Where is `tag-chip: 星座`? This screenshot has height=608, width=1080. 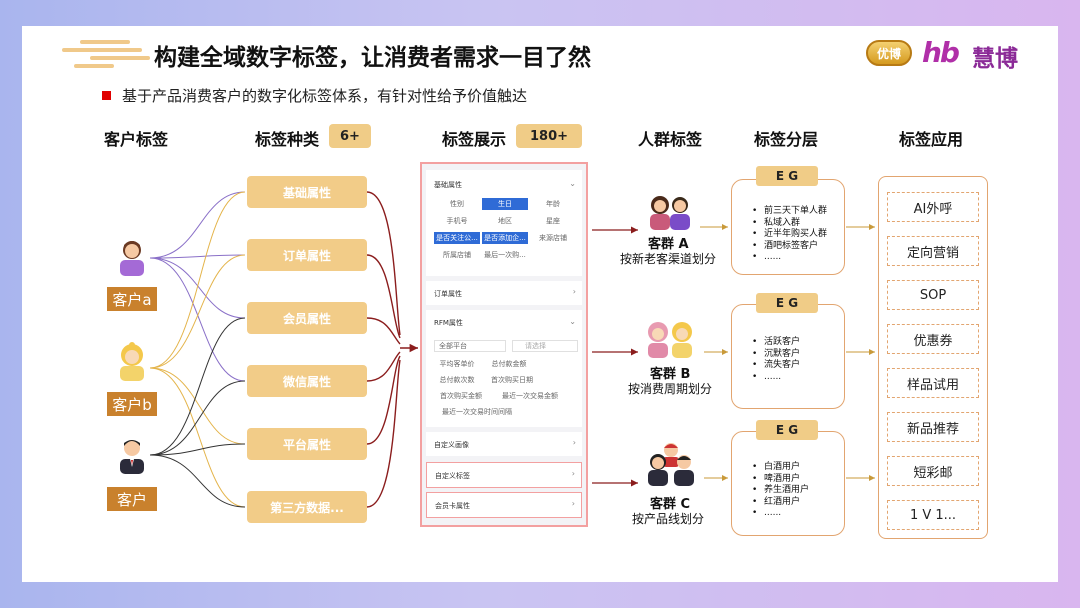 tag-chip: 星座 is located at coordinates (553, 221).